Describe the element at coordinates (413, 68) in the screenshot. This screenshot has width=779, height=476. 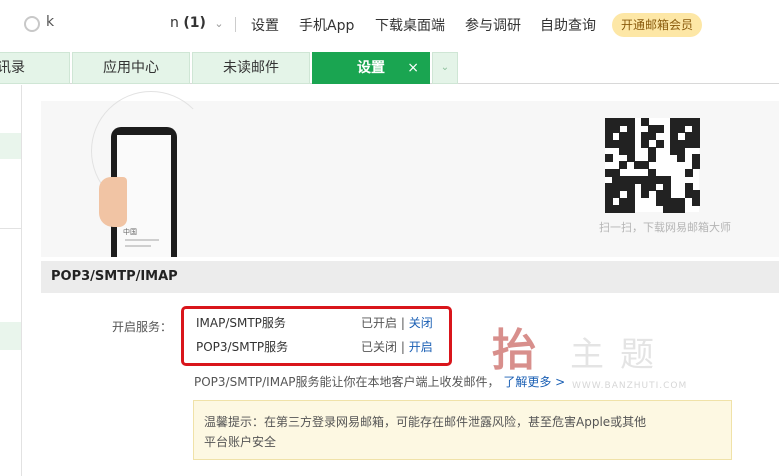
I see `close-icon: ×` at that location.